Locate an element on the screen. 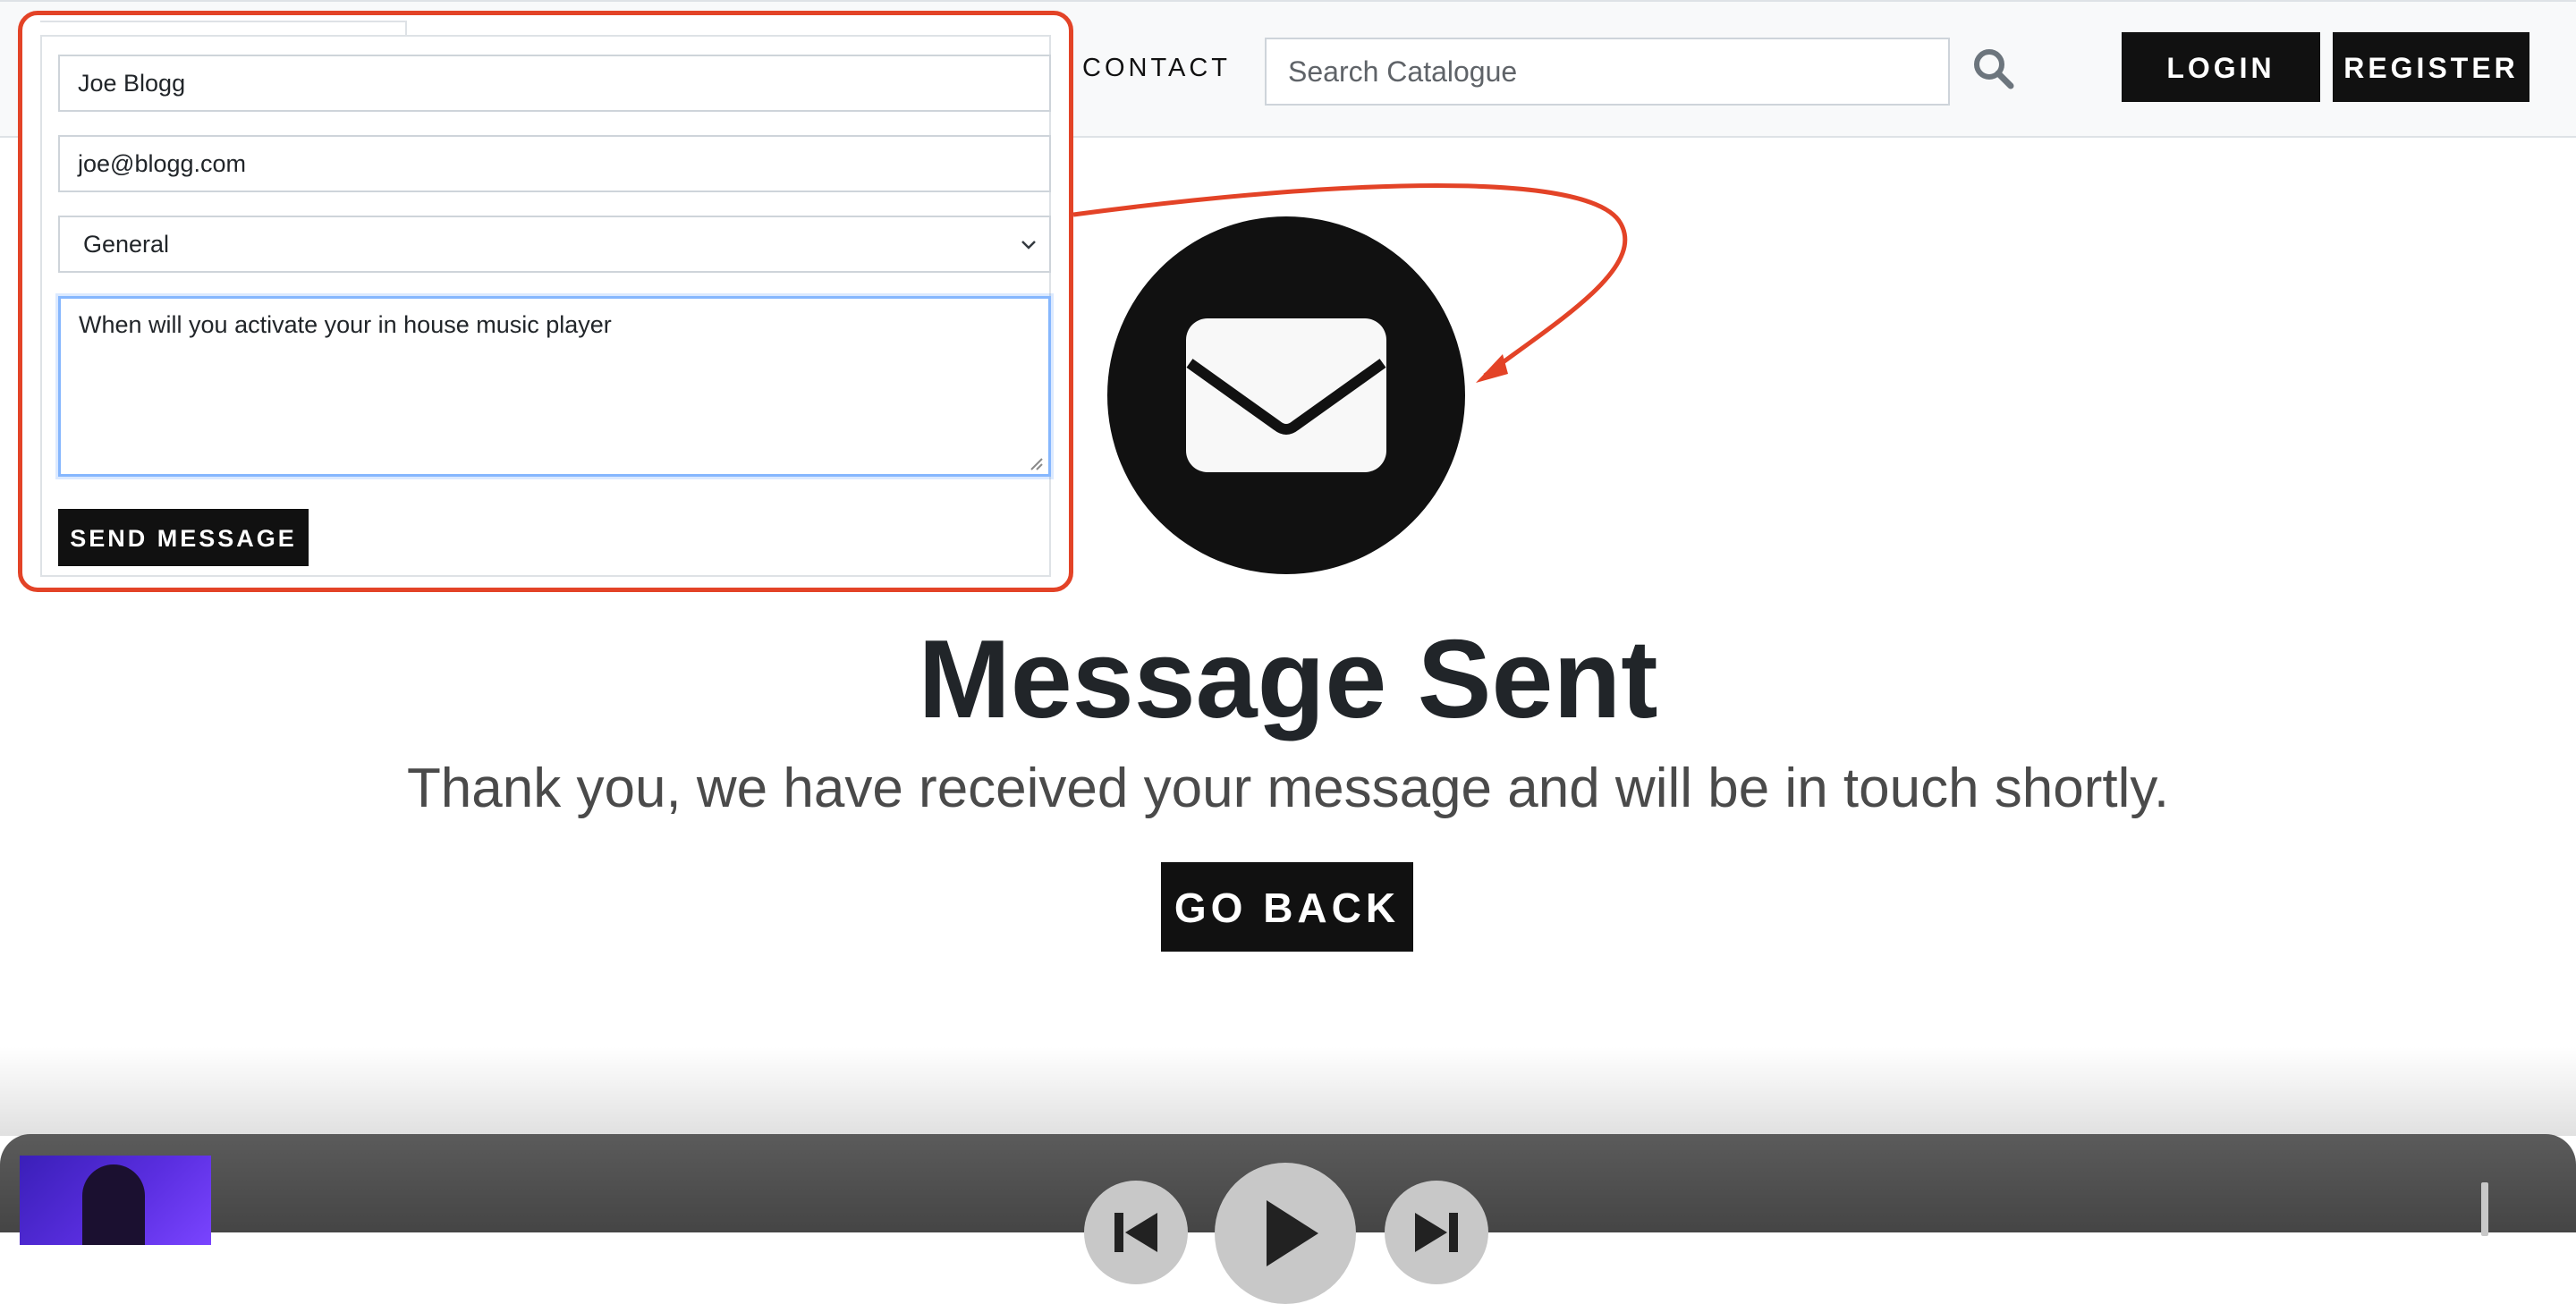 This screenshot has height=1304, width=2576. page-title: Message Sent is located at coordinates (1288, 679).